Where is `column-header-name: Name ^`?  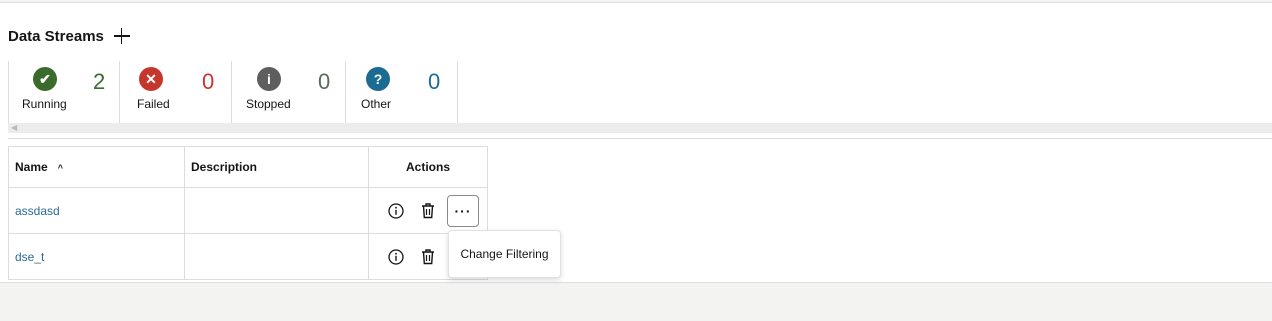
column-header-name: Name ^ is located at coordinates (96, 167).